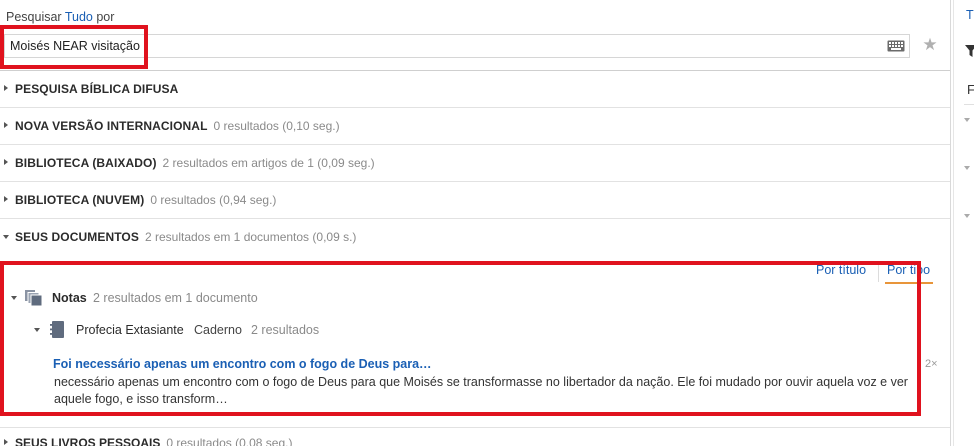 The height and width of the screenshot is (446, 974). What do you see at coordinates (105, 17) in the screenshot?
I see `search-label-suffix: por` at bounding box center [105, 17].